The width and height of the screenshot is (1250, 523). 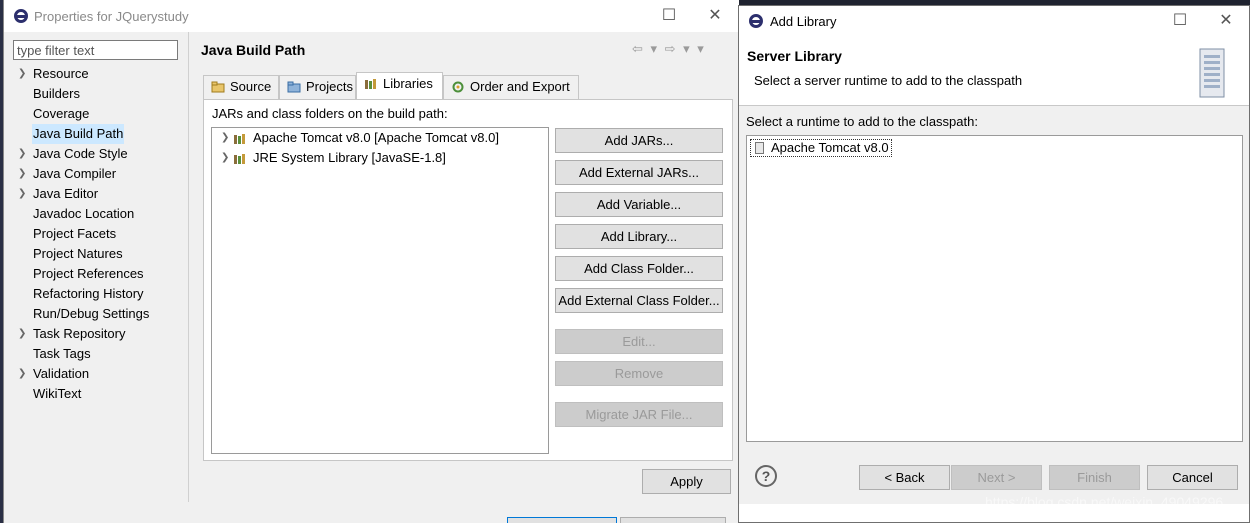 What do you see at coordinates (1192, 477) in the screenshot?
I see `cancel-button: Cancel` at bounding box center [1192, 477].